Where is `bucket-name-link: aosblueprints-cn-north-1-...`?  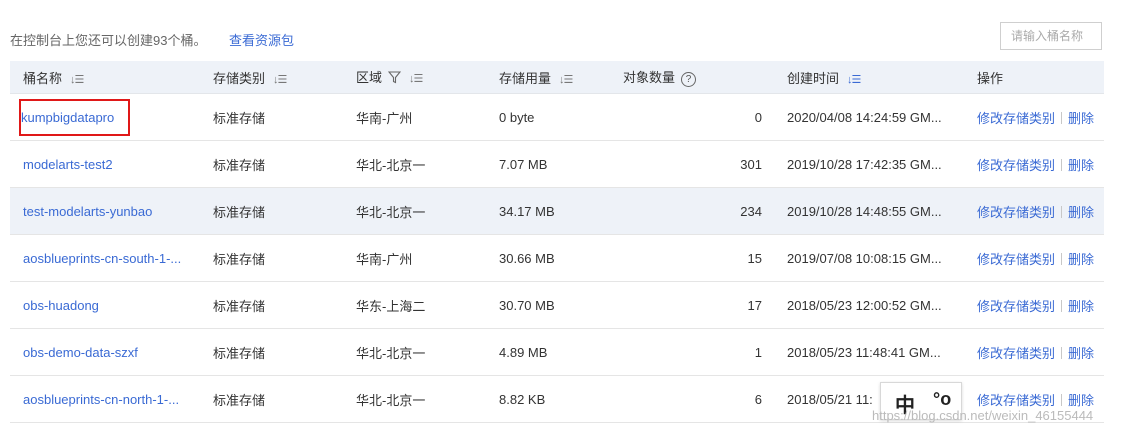 bucket-name-link: aosblueprints-cn-north-1-... is located at coordinates (101, 399).